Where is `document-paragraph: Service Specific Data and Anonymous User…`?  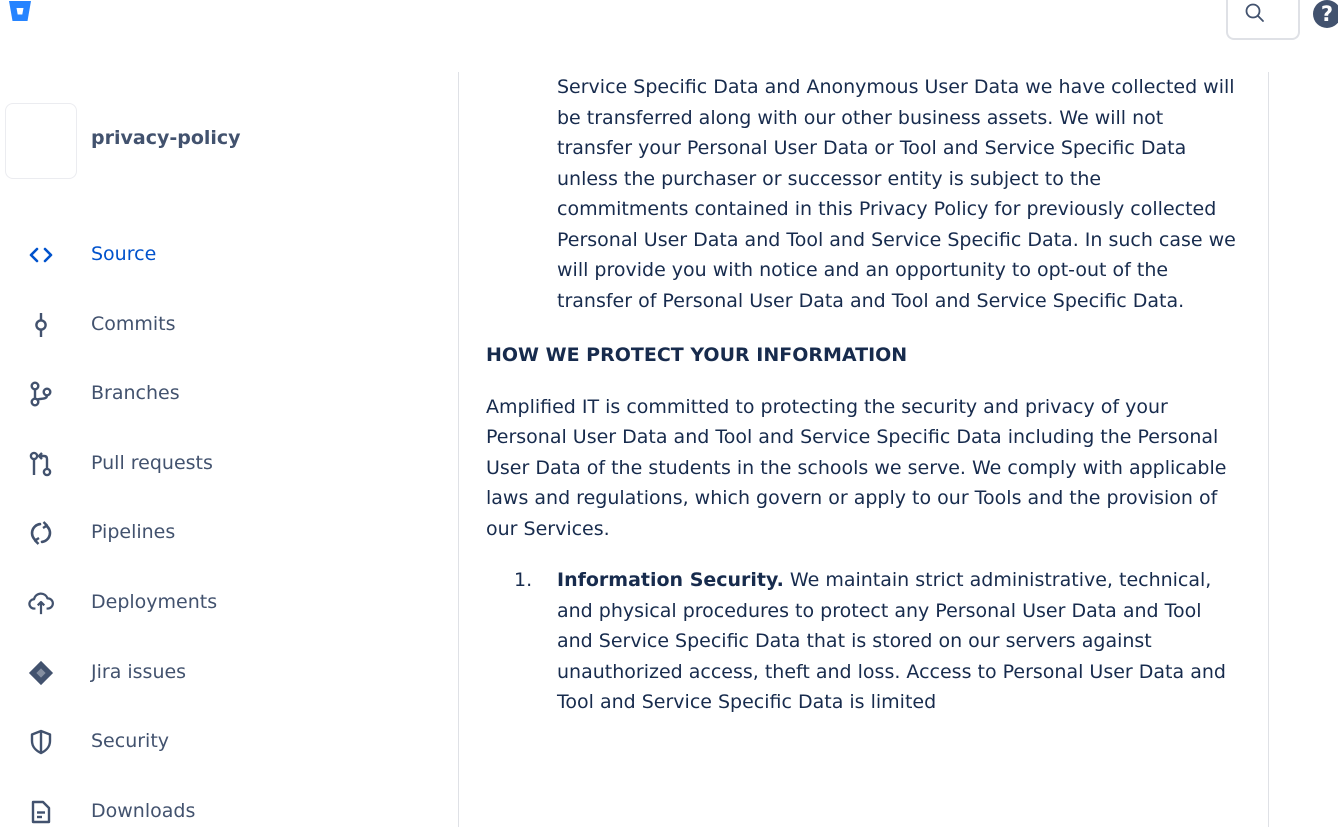 document-paragraph: Service Specific Data and Anonymous User… is located at coordinates (896, 194).